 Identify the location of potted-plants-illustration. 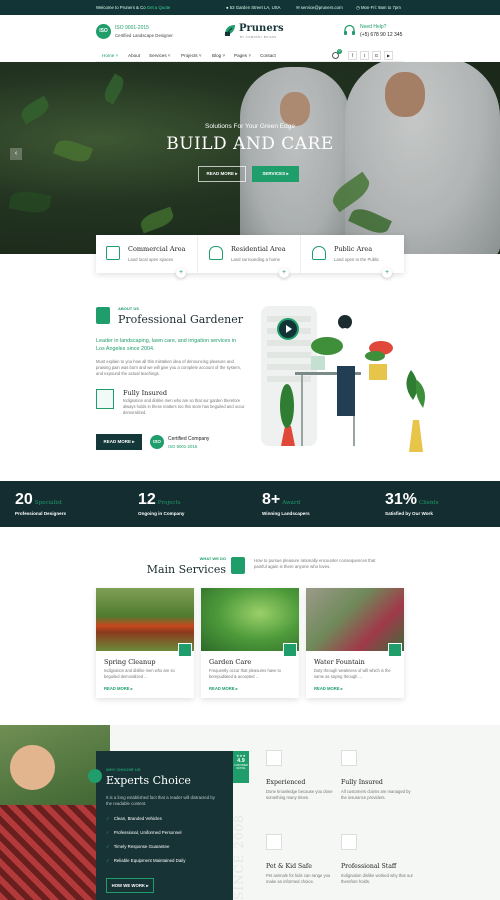
(396, 391).